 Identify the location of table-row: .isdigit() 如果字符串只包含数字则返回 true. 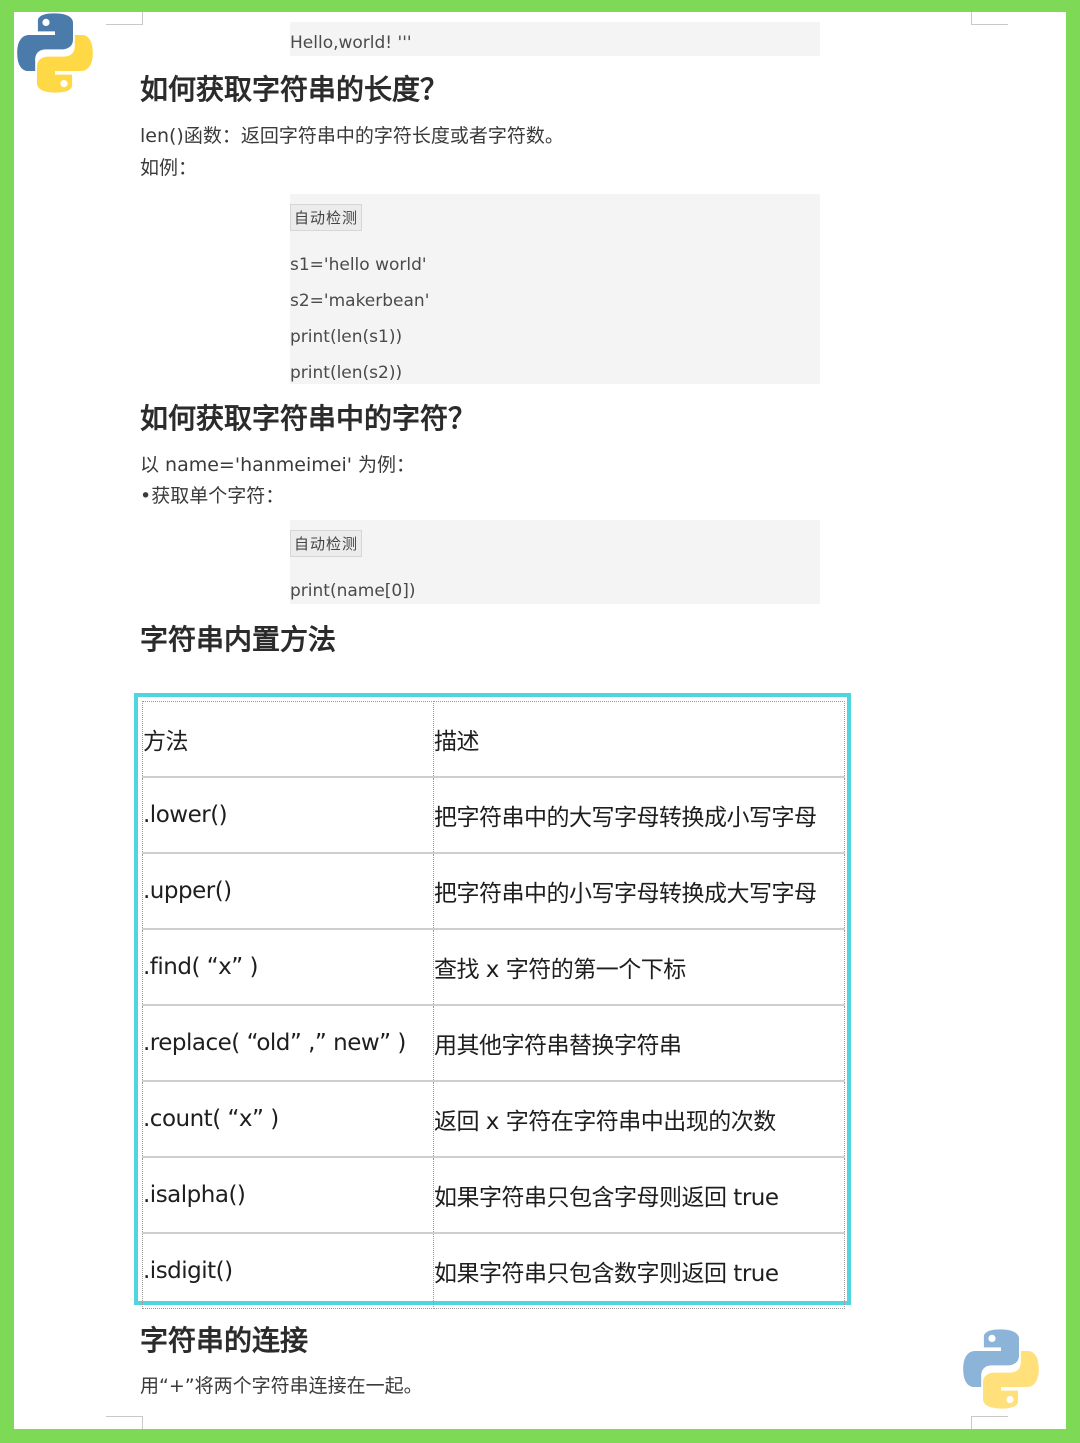
(493, 1270).